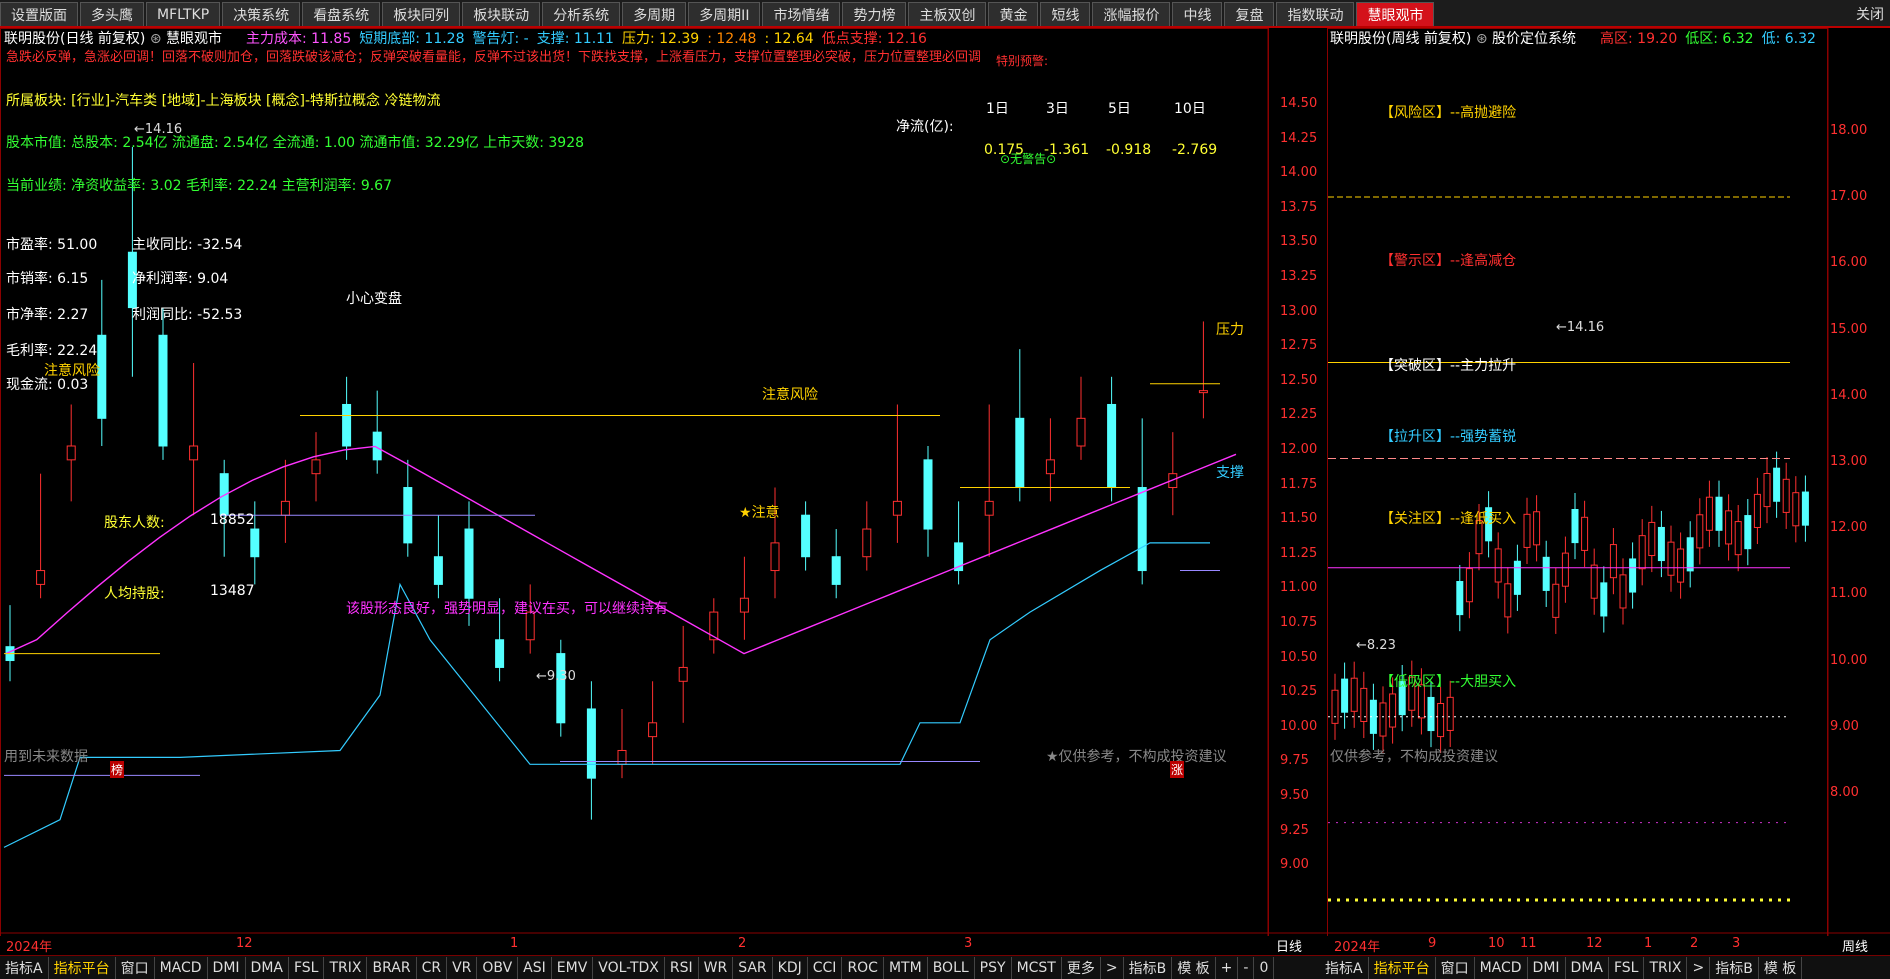  Describe the element at coordinates (997, 109) in the screenshot. I see `flow-header-0: 1日` at that location.